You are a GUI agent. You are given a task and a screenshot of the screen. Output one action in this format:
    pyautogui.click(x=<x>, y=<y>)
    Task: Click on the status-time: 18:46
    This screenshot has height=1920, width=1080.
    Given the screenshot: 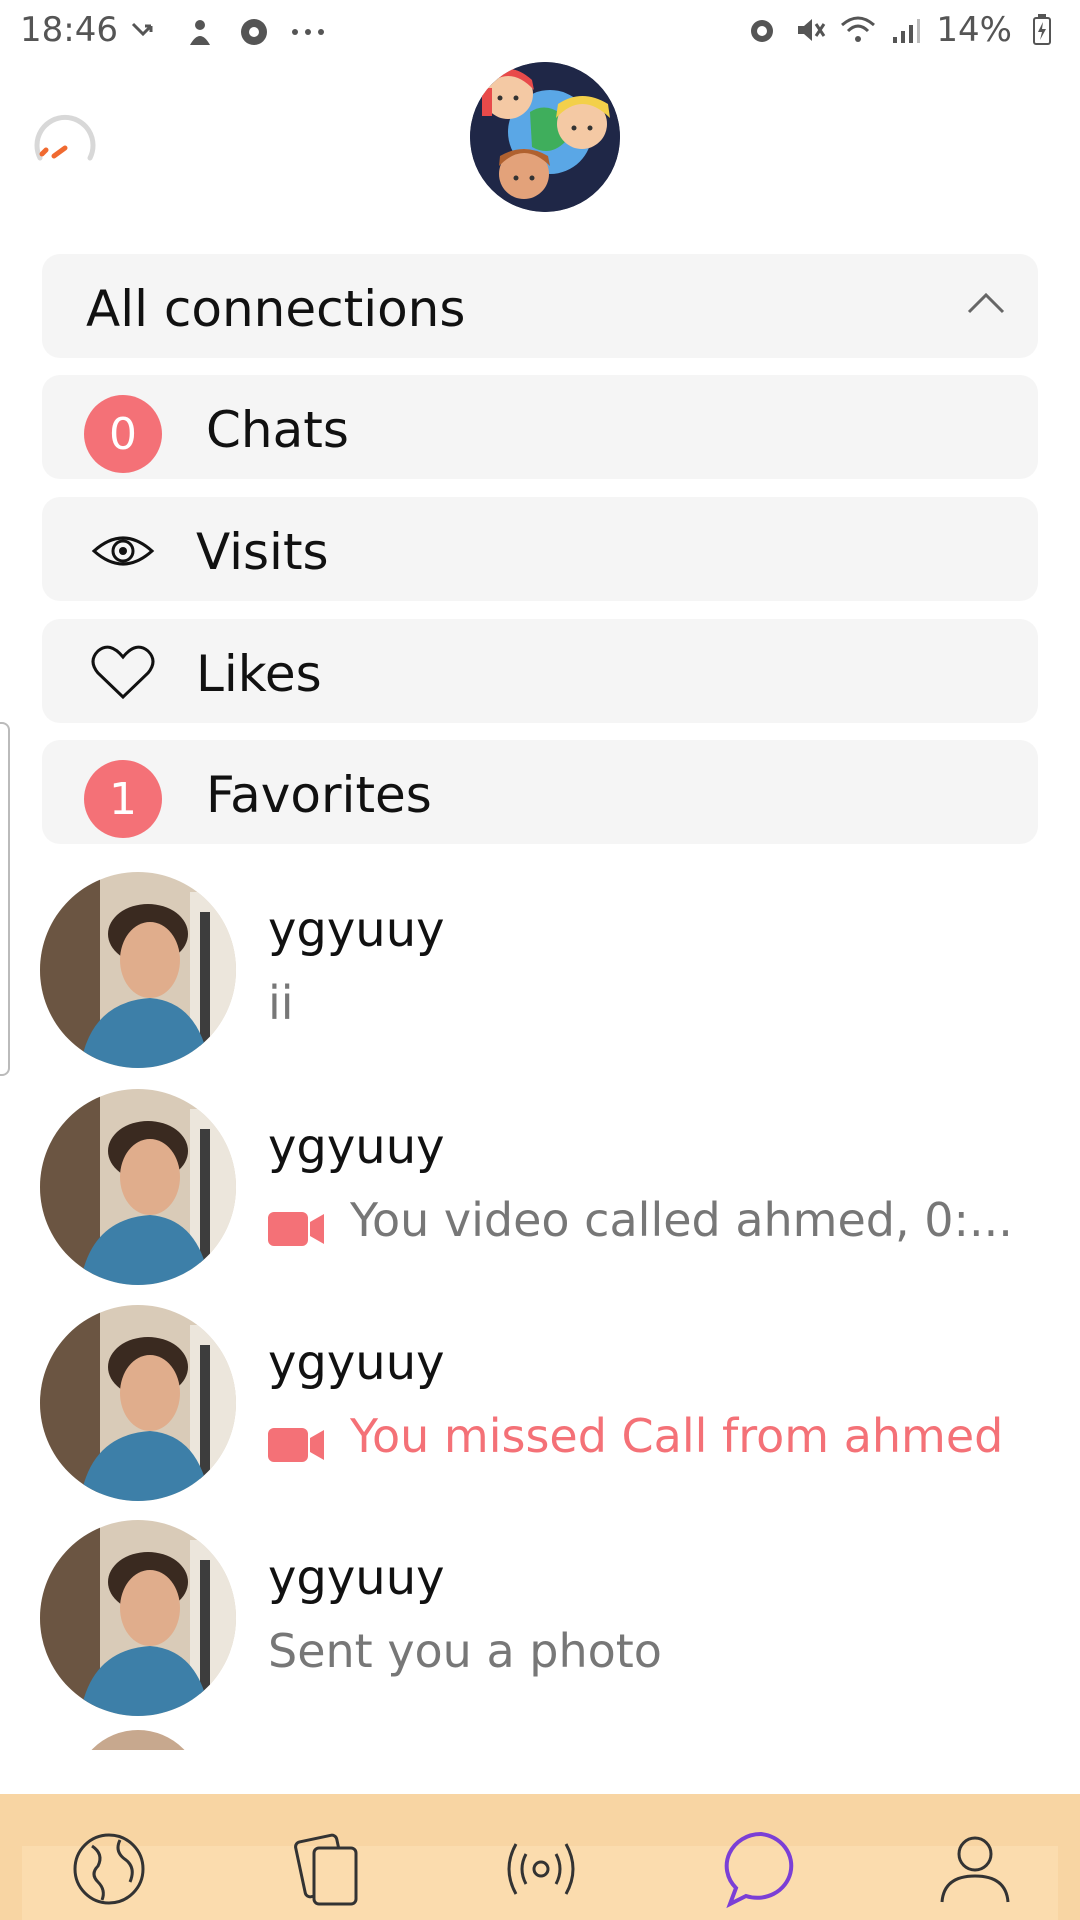 What is the action you would take?
    pyautogui.click(x=69, y=30)
    